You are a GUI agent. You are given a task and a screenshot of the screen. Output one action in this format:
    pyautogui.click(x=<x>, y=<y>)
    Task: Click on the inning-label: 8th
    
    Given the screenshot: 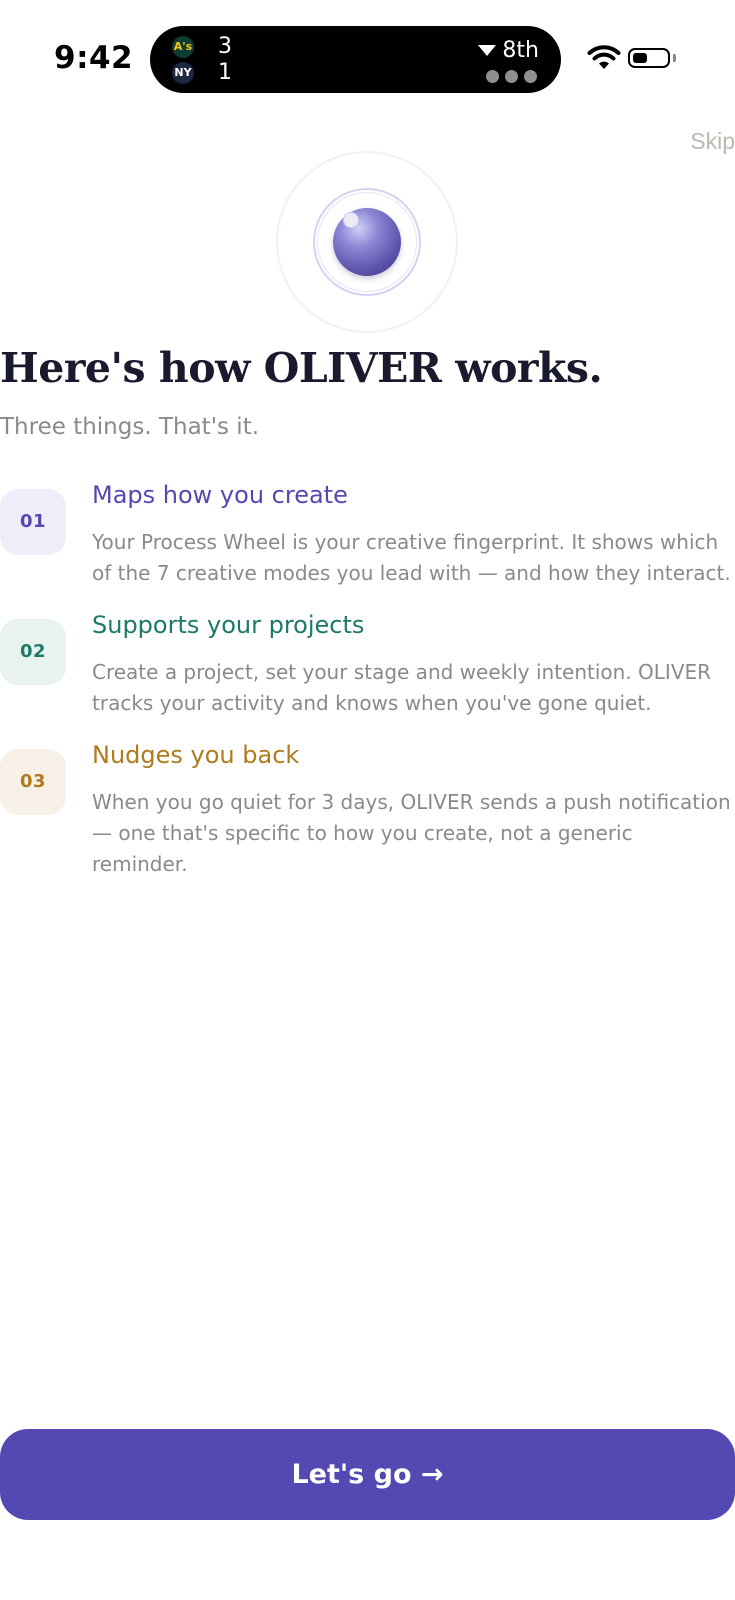 What is the action you would take?
    pyautogui.click(x=520, y=50)
    